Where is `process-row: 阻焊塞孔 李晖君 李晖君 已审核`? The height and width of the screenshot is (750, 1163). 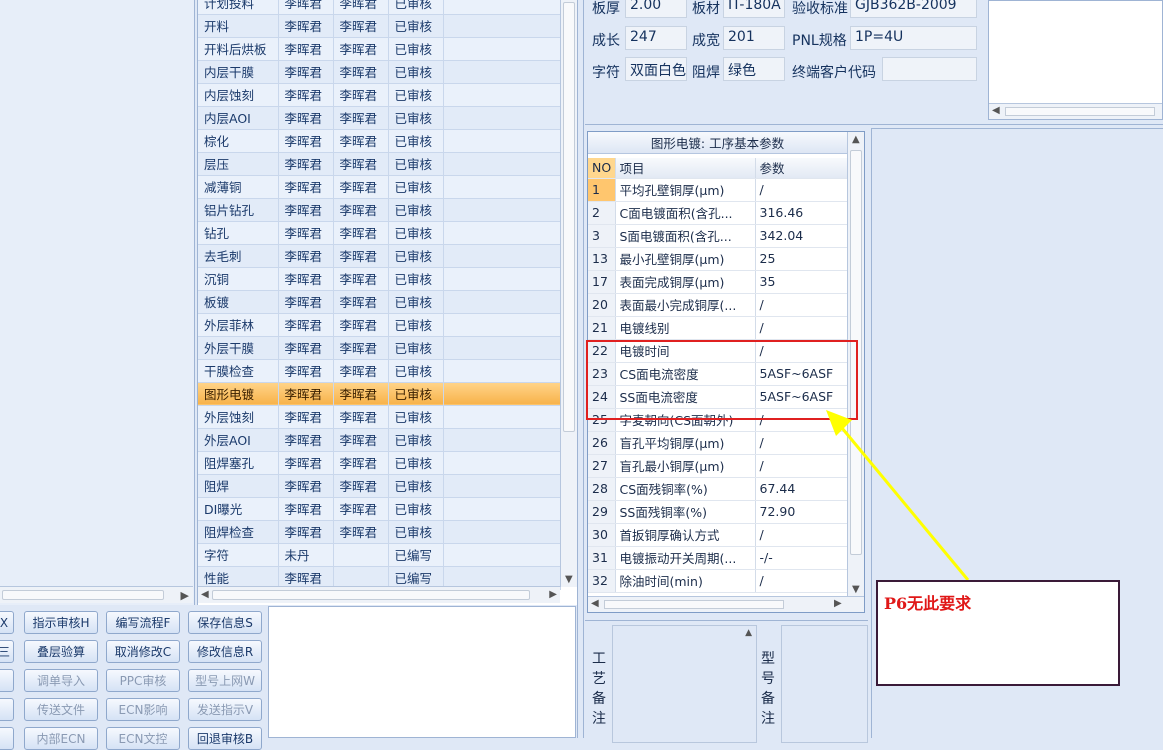 process-row: 阻焊塞孔 李晖君 李晖君 已审核 is located at coordinates (379, 463).